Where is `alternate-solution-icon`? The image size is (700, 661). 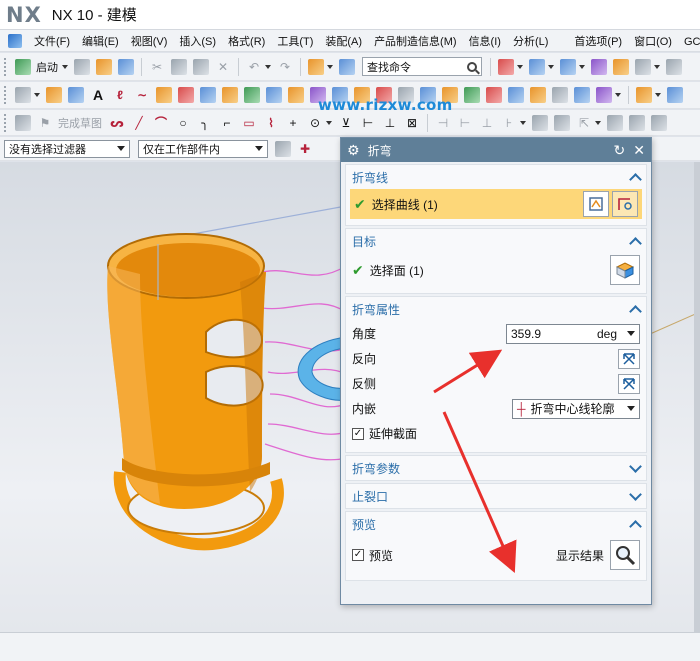
alternate-solution-icon is located at coordinates (562, 122).